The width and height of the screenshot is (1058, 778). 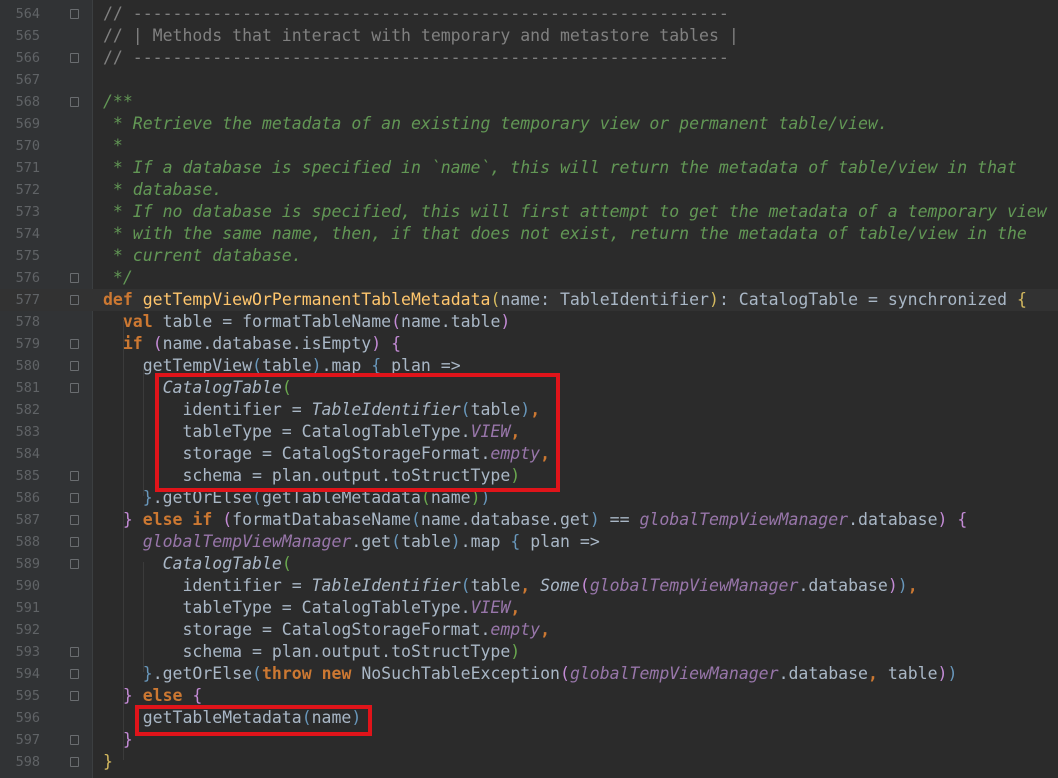 I want to click on code-line: 598}, so click(x=529, y=762).